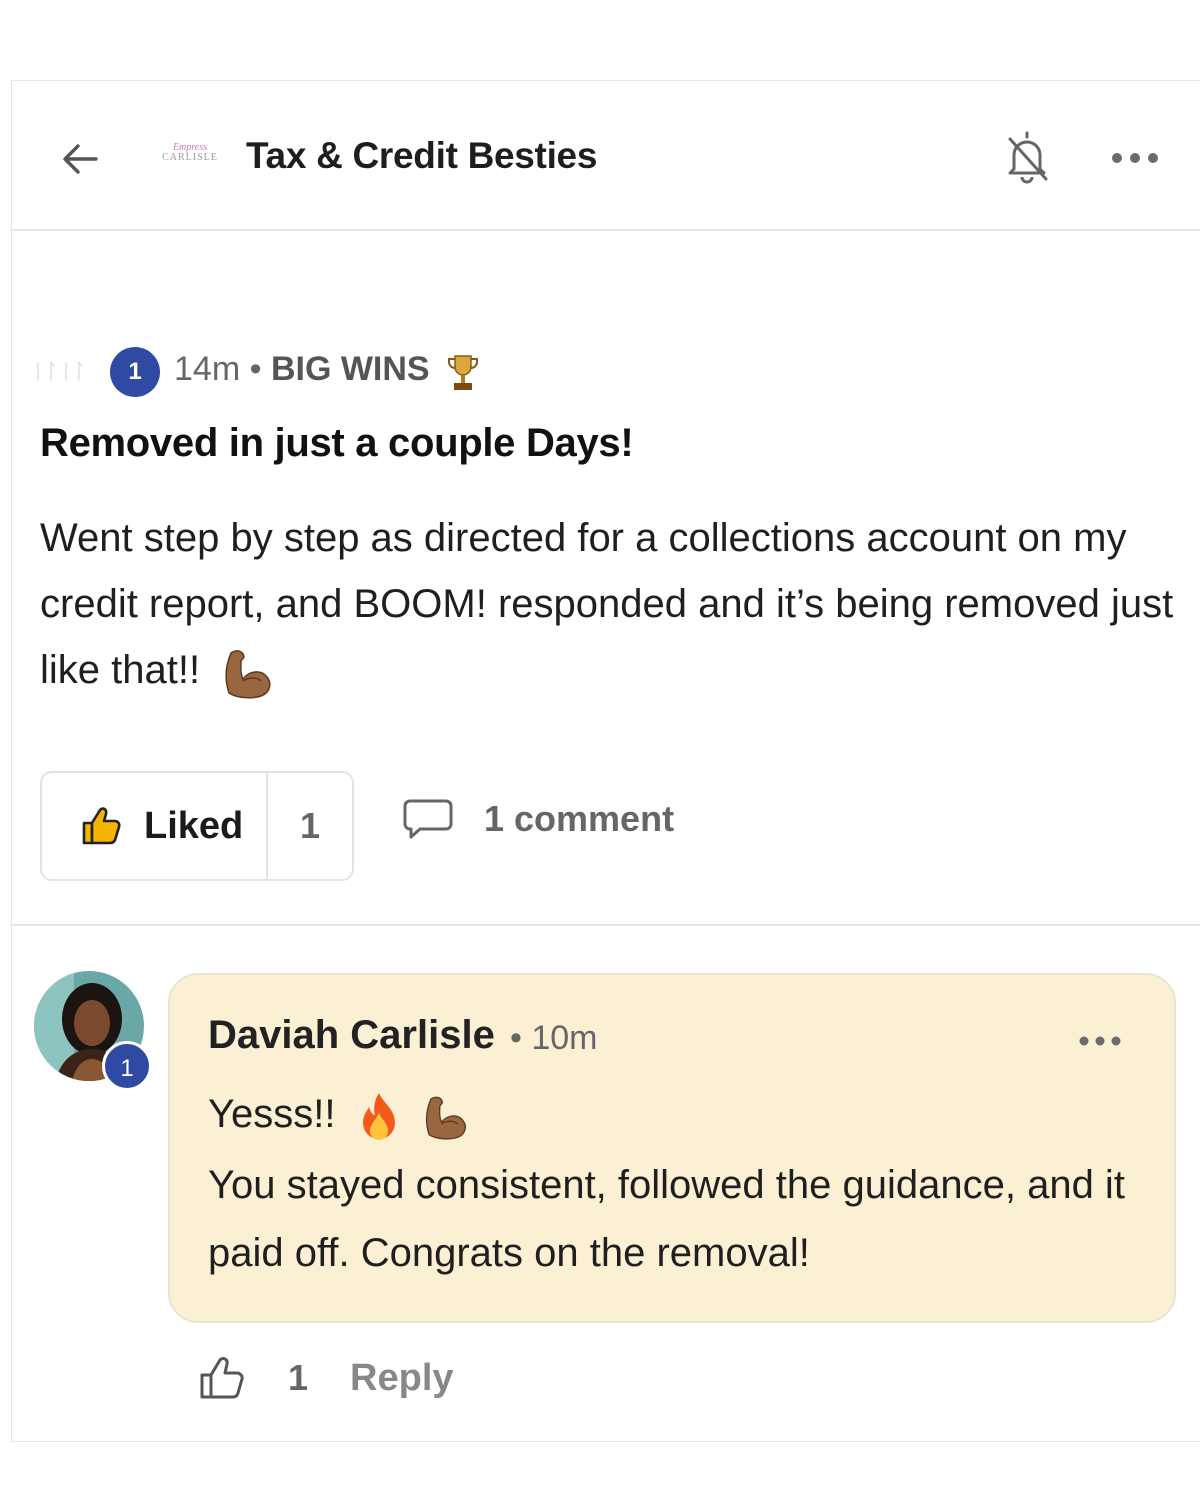  What do you see at coordinates (223, 1378) in the screenshot?
I see `comment-thumbs-up-icon` at bounding box center [223, 1378].